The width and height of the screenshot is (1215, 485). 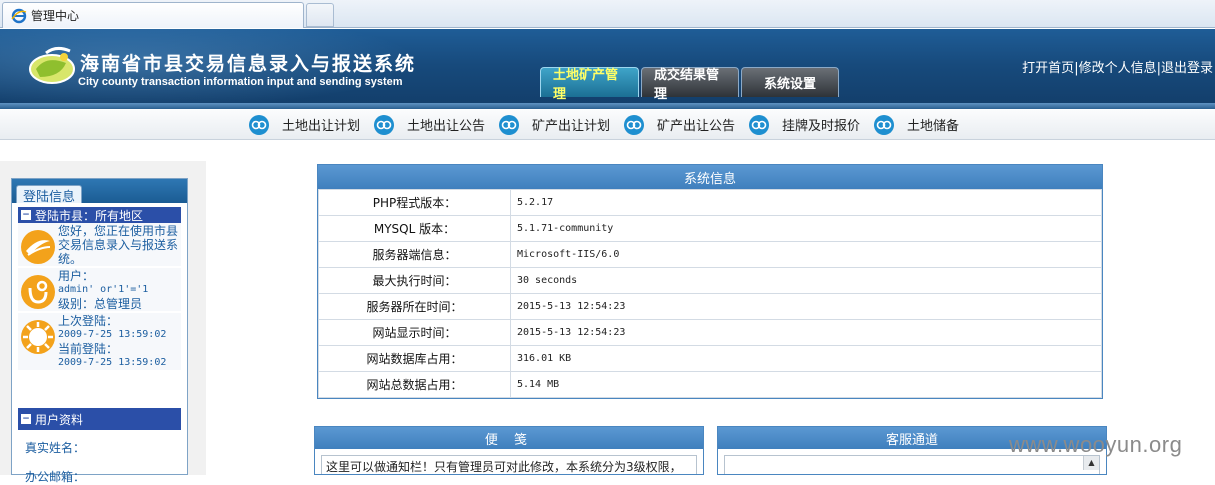 What do you see at coordinates (103, 289) in the screenshot?
I see `user-value: admin' or'1'='1` at bounding box center [103, 289].